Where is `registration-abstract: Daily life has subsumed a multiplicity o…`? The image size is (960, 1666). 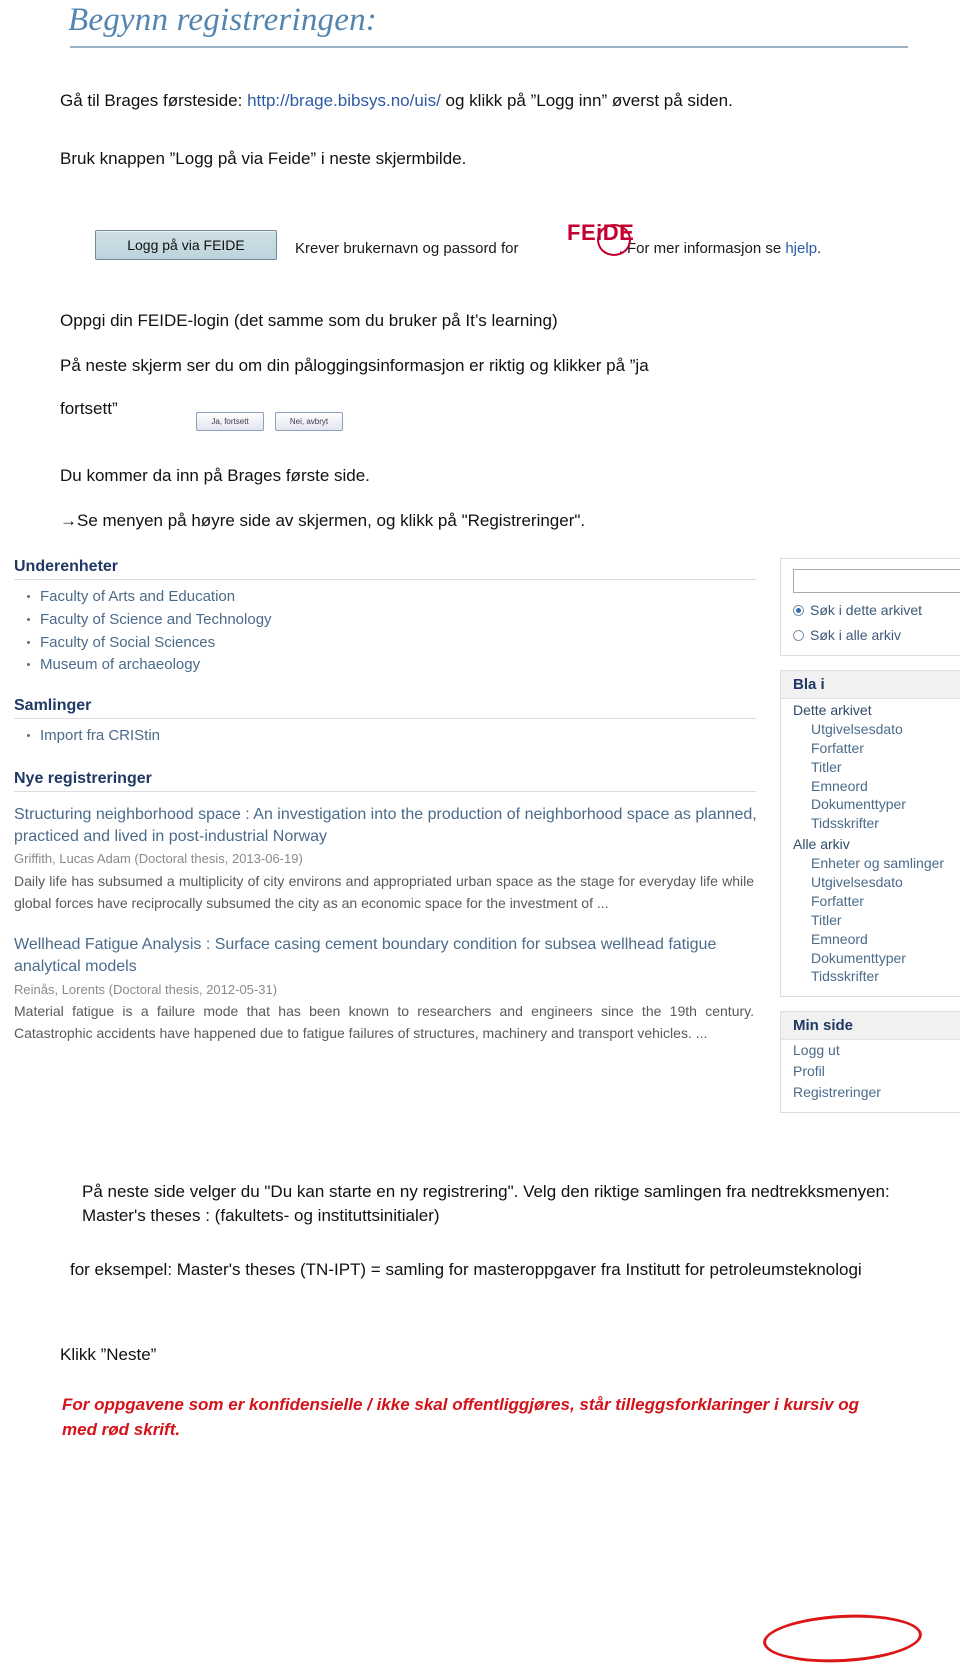 registration-abstract: Daily life has subsumed a multiplicity o… is located at coordinates (384, 891).